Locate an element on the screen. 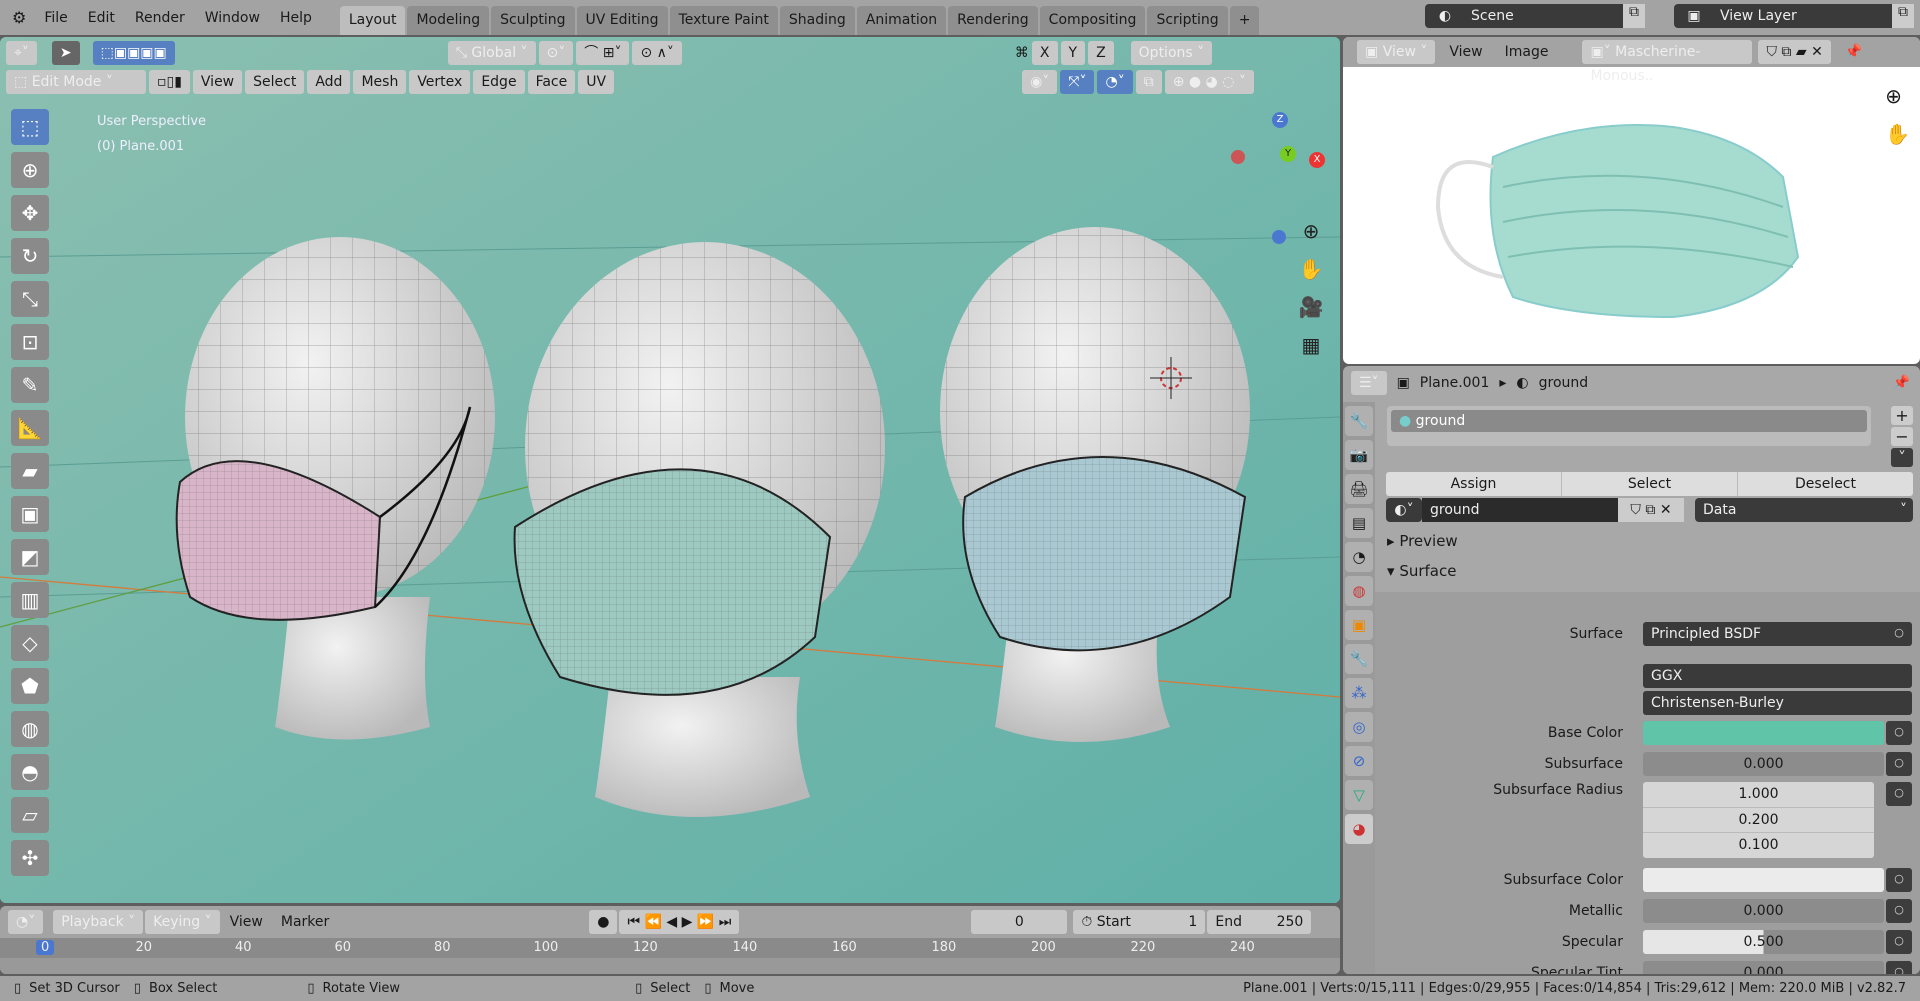  timeline-menu-keying: Keying ˅ is located at coordinates (182, 922).